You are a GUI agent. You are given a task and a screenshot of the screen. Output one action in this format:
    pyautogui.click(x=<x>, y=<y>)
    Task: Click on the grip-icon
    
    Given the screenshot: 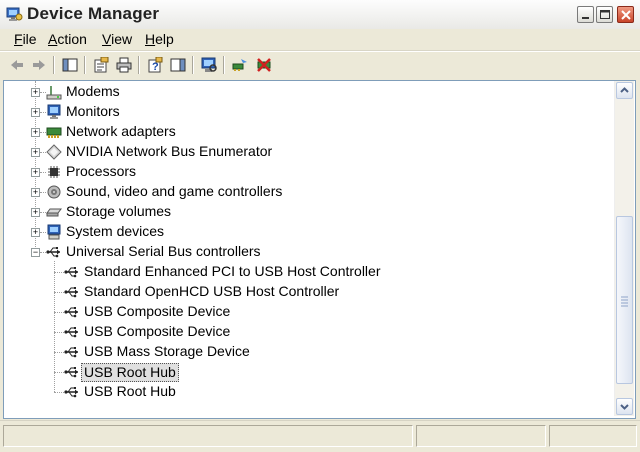 What is the action you would take?
    pyautogui.click(x=624, y=301)
    